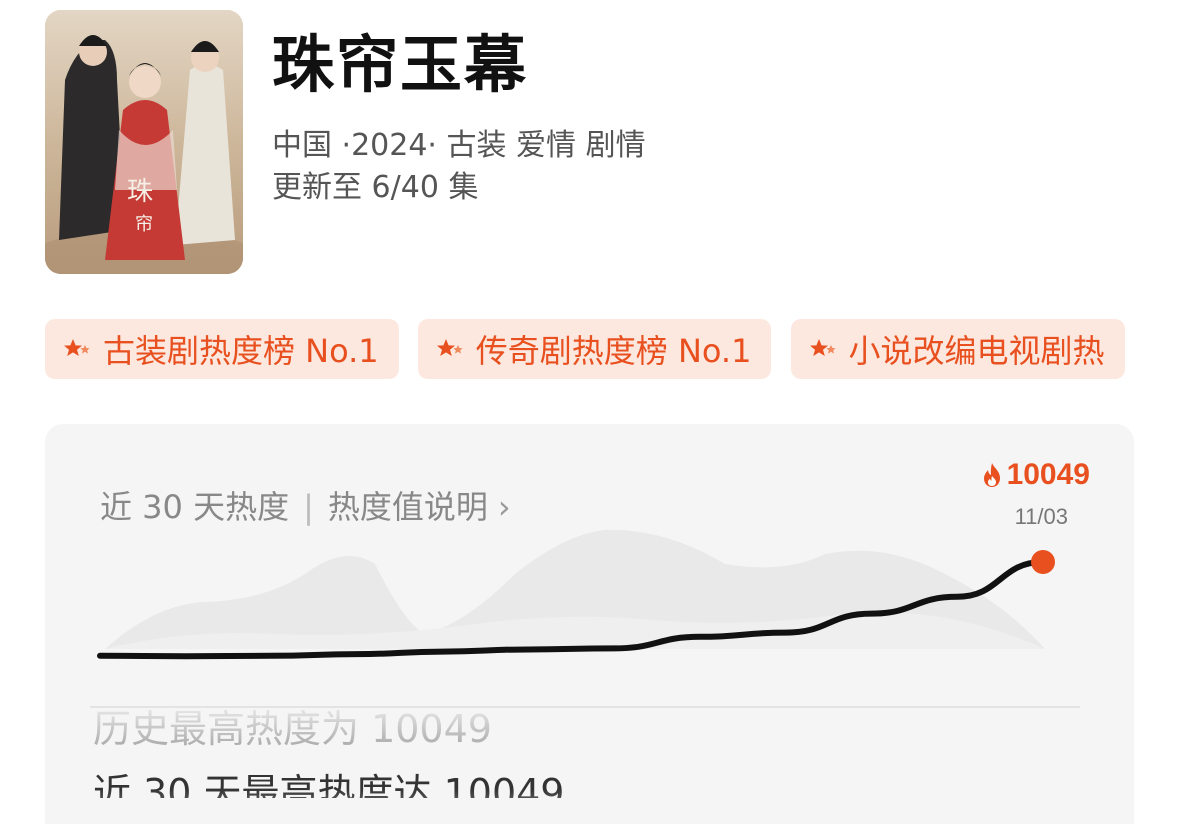 The image size is (1179, 824). What do you see at coordinates (408, 507) in the screenshot?
I see `heat-explain-link: 热度值说明` at bounding box center [408, 507].